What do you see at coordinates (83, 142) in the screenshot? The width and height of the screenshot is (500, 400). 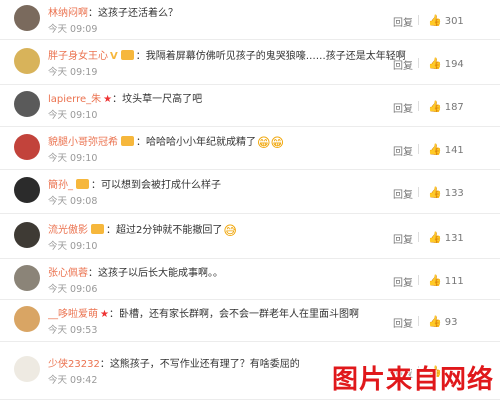 I see `username-link: 貌腿小哥弥冠希` at bounding box center [83, 142].